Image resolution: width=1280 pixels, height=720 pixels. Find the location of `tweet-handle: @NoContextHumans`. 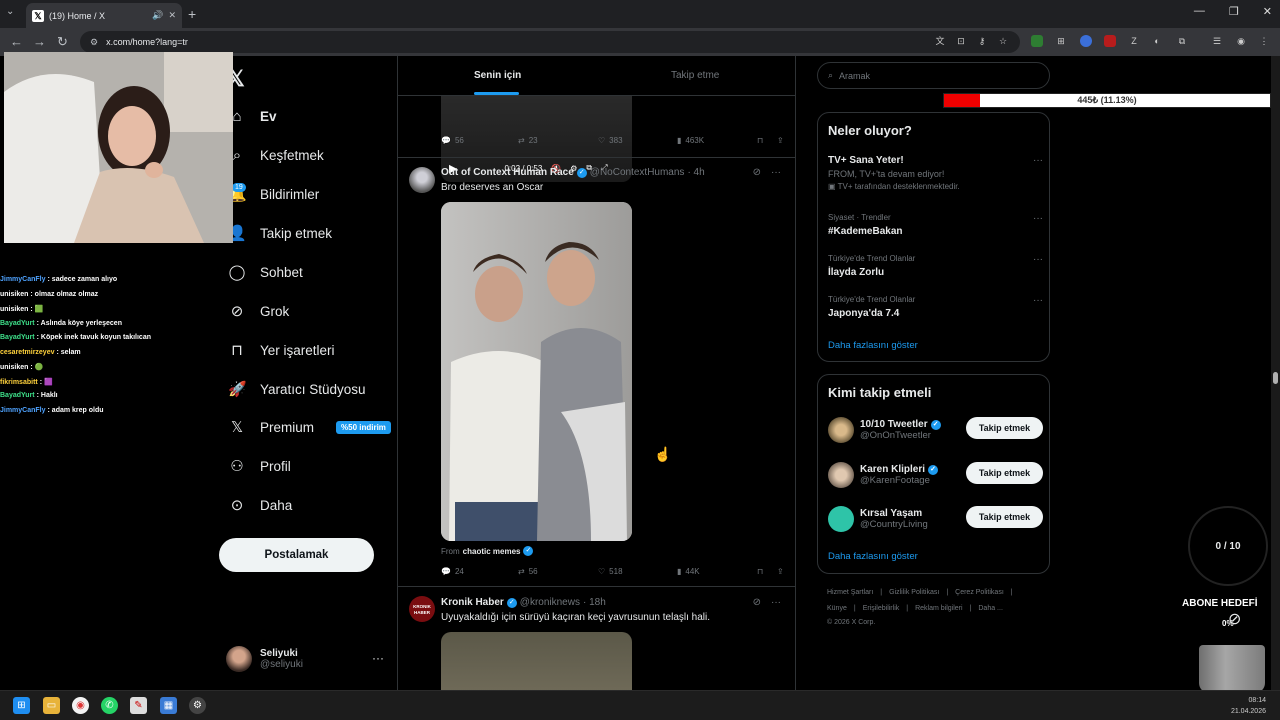

tweet-handle: @NoContextHumans is located at coordinates (637, 172).